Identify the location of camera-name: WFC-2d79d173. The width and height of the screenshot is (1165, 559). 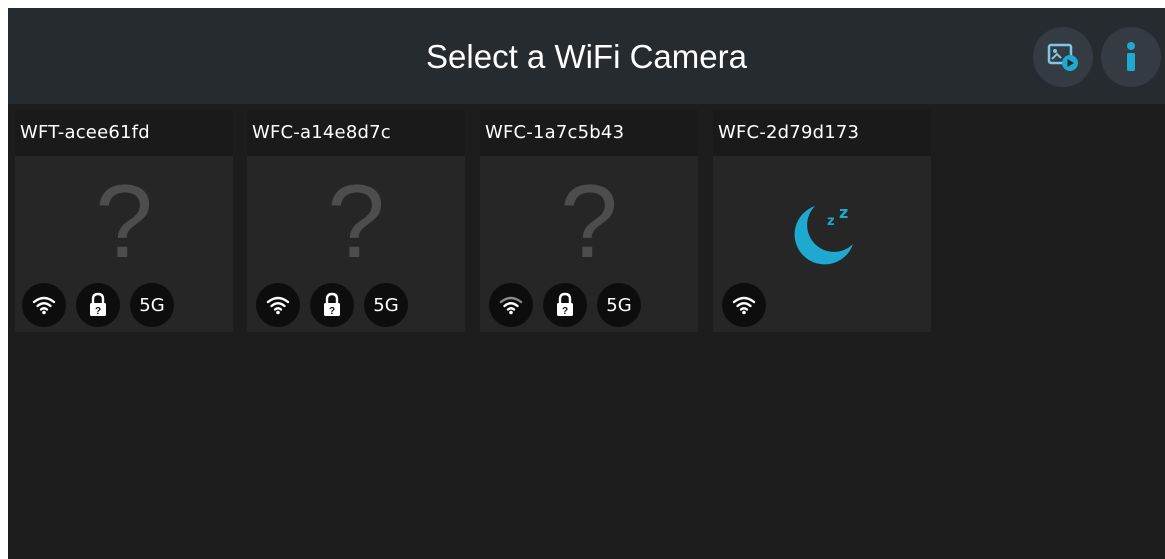
(822, 133).